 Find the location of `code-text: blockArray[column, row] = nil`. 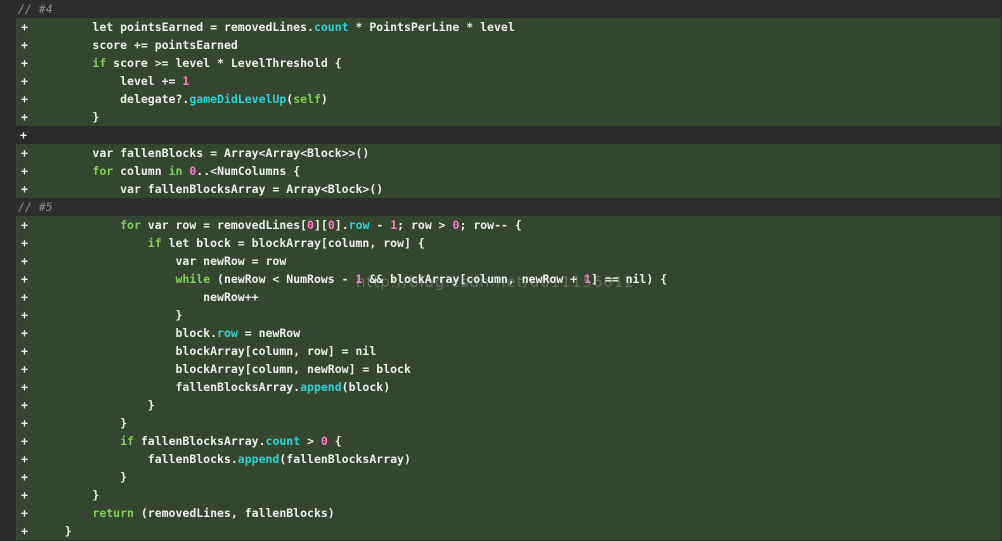

code-text: blockArray[column, row] = nil is located at coordinates (206, 351).